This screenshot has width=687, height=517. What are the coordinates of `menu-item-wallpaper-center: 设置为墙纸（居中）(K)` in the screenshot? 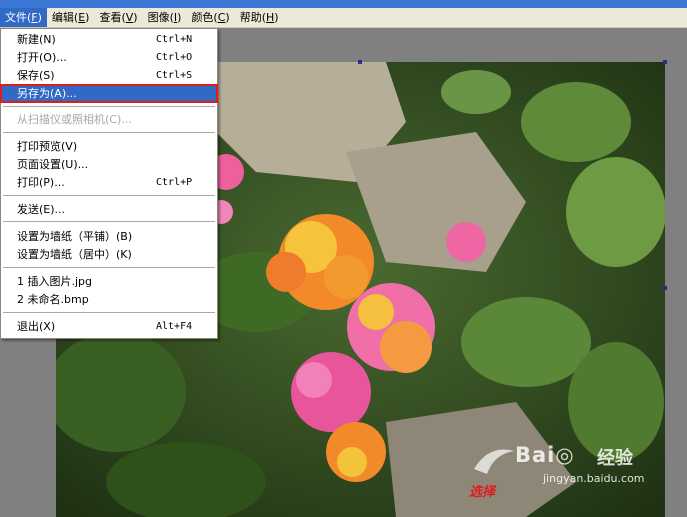 It's located at (109, 254).